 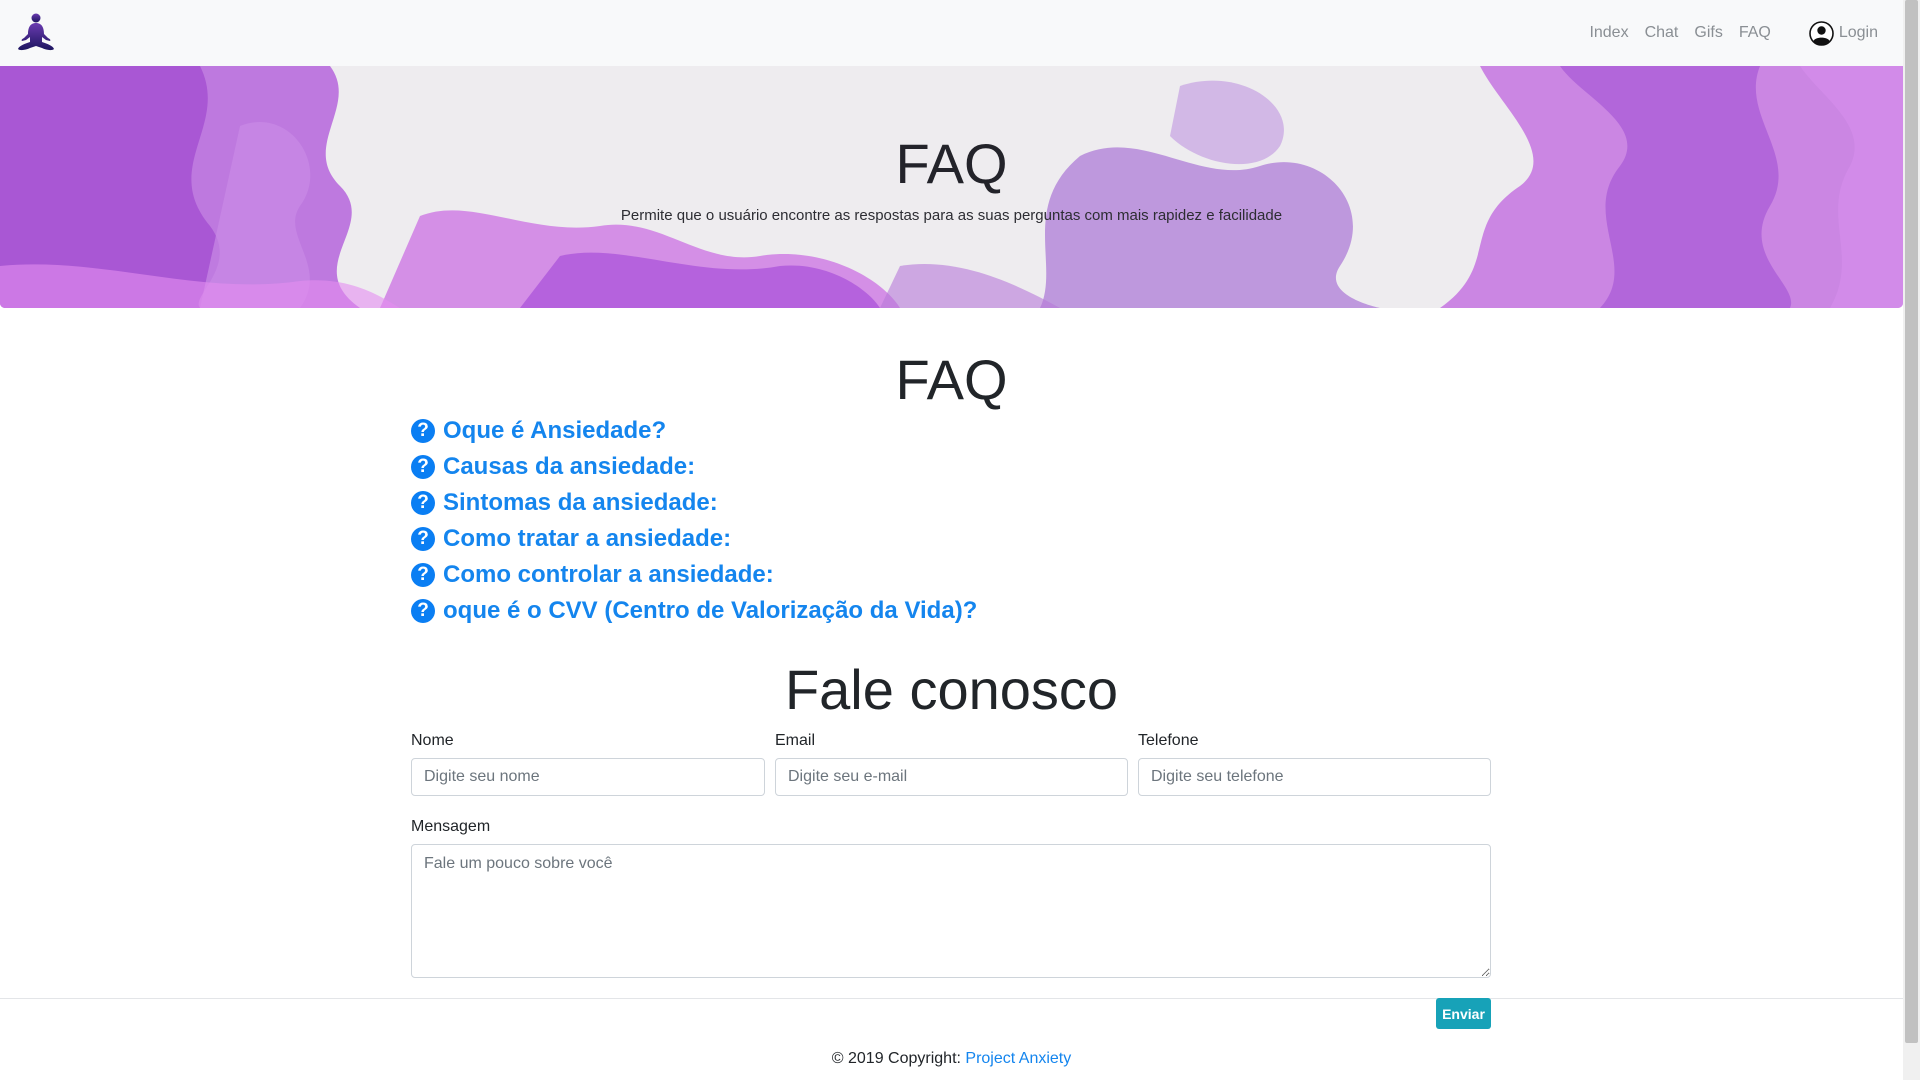 What do you see at coordinates (951, 163) in the screenshot?
I see `hero-title: FAQ` at bounding box center [951, 163].